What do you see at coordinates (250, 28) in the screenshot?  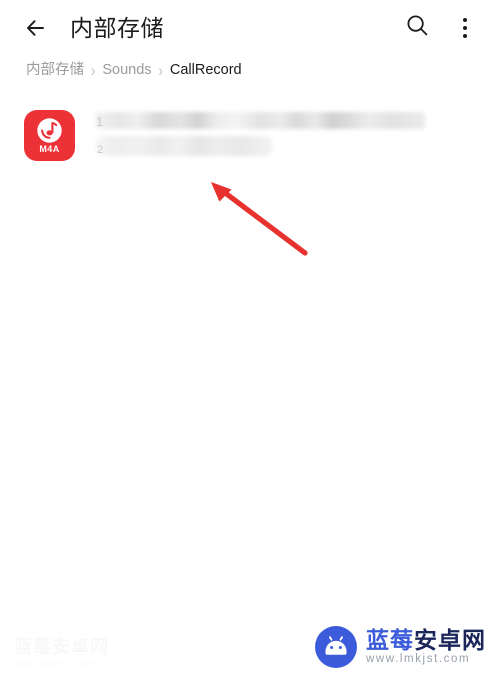 I see `app-bar: 内部存储` at bounding box center [250, 28].